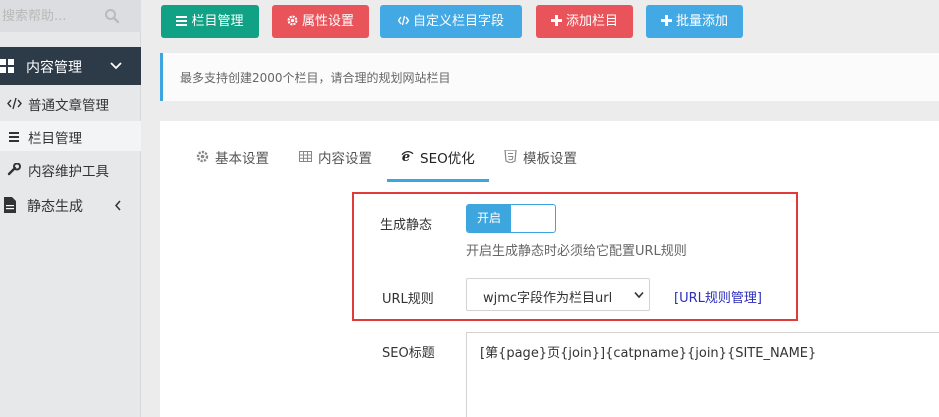  I want to click on static-gen-help: 开启生成静态时必须给它配置URL规则, so click(576, 251).